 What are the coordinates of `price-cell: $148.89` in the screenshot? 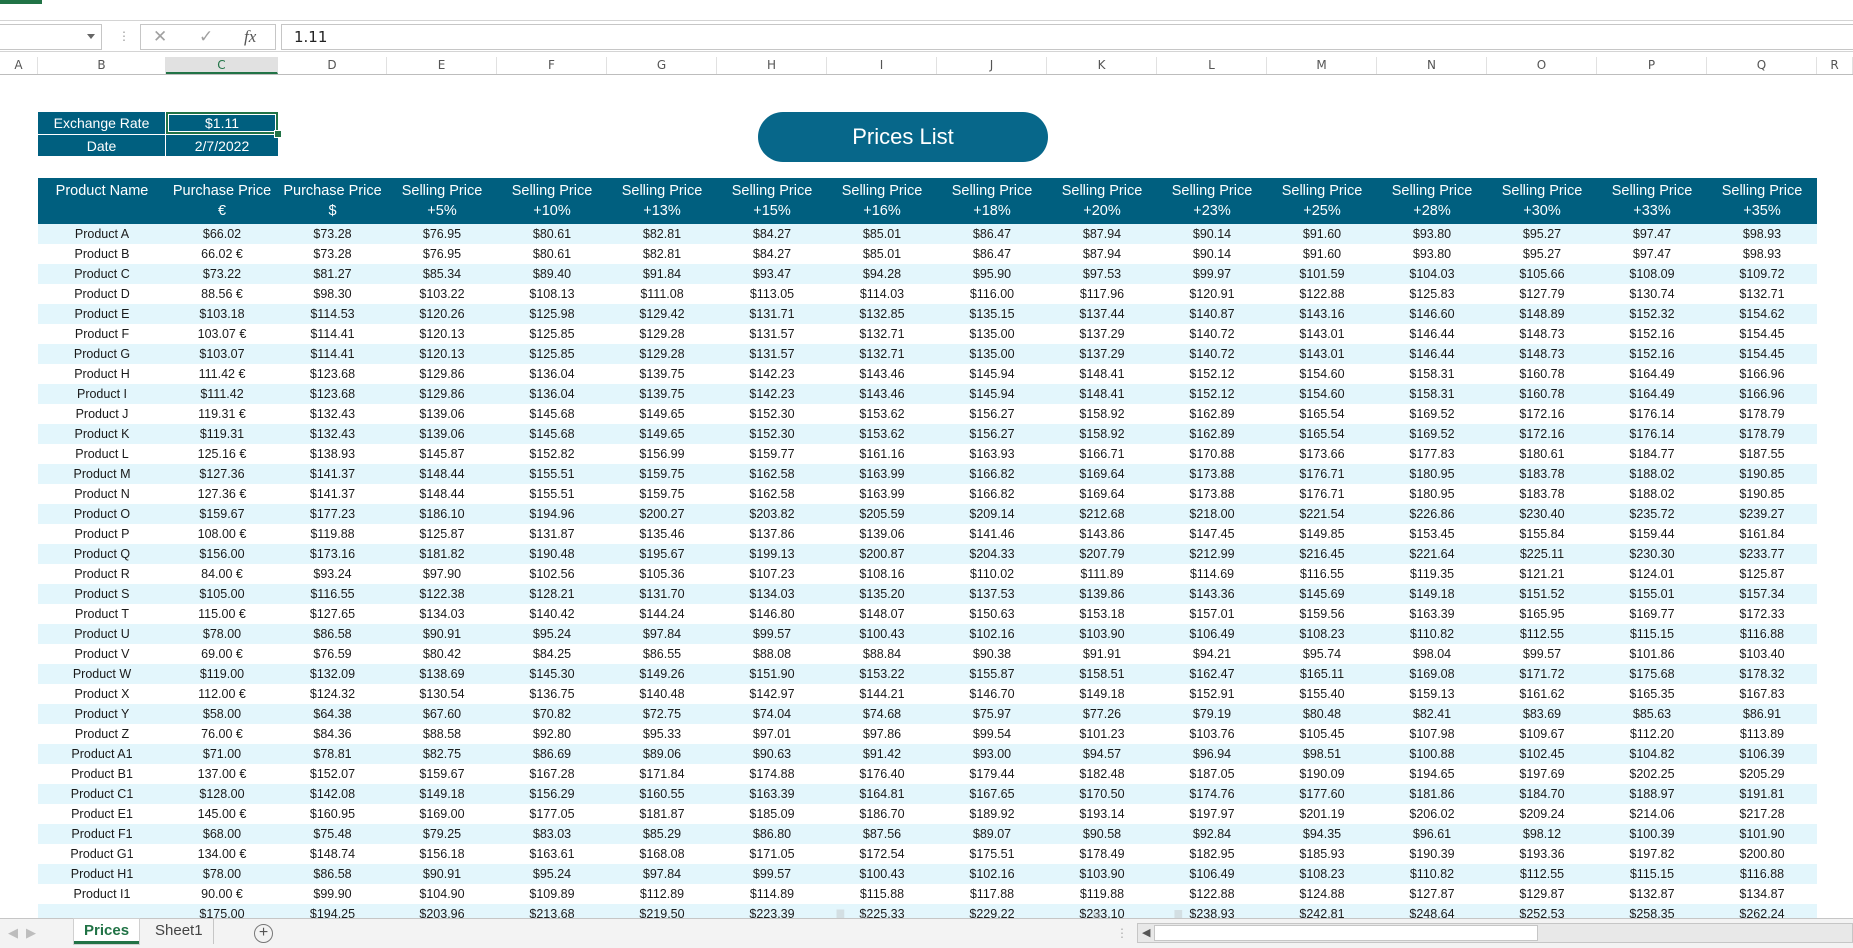 It's located at (1542, 314).